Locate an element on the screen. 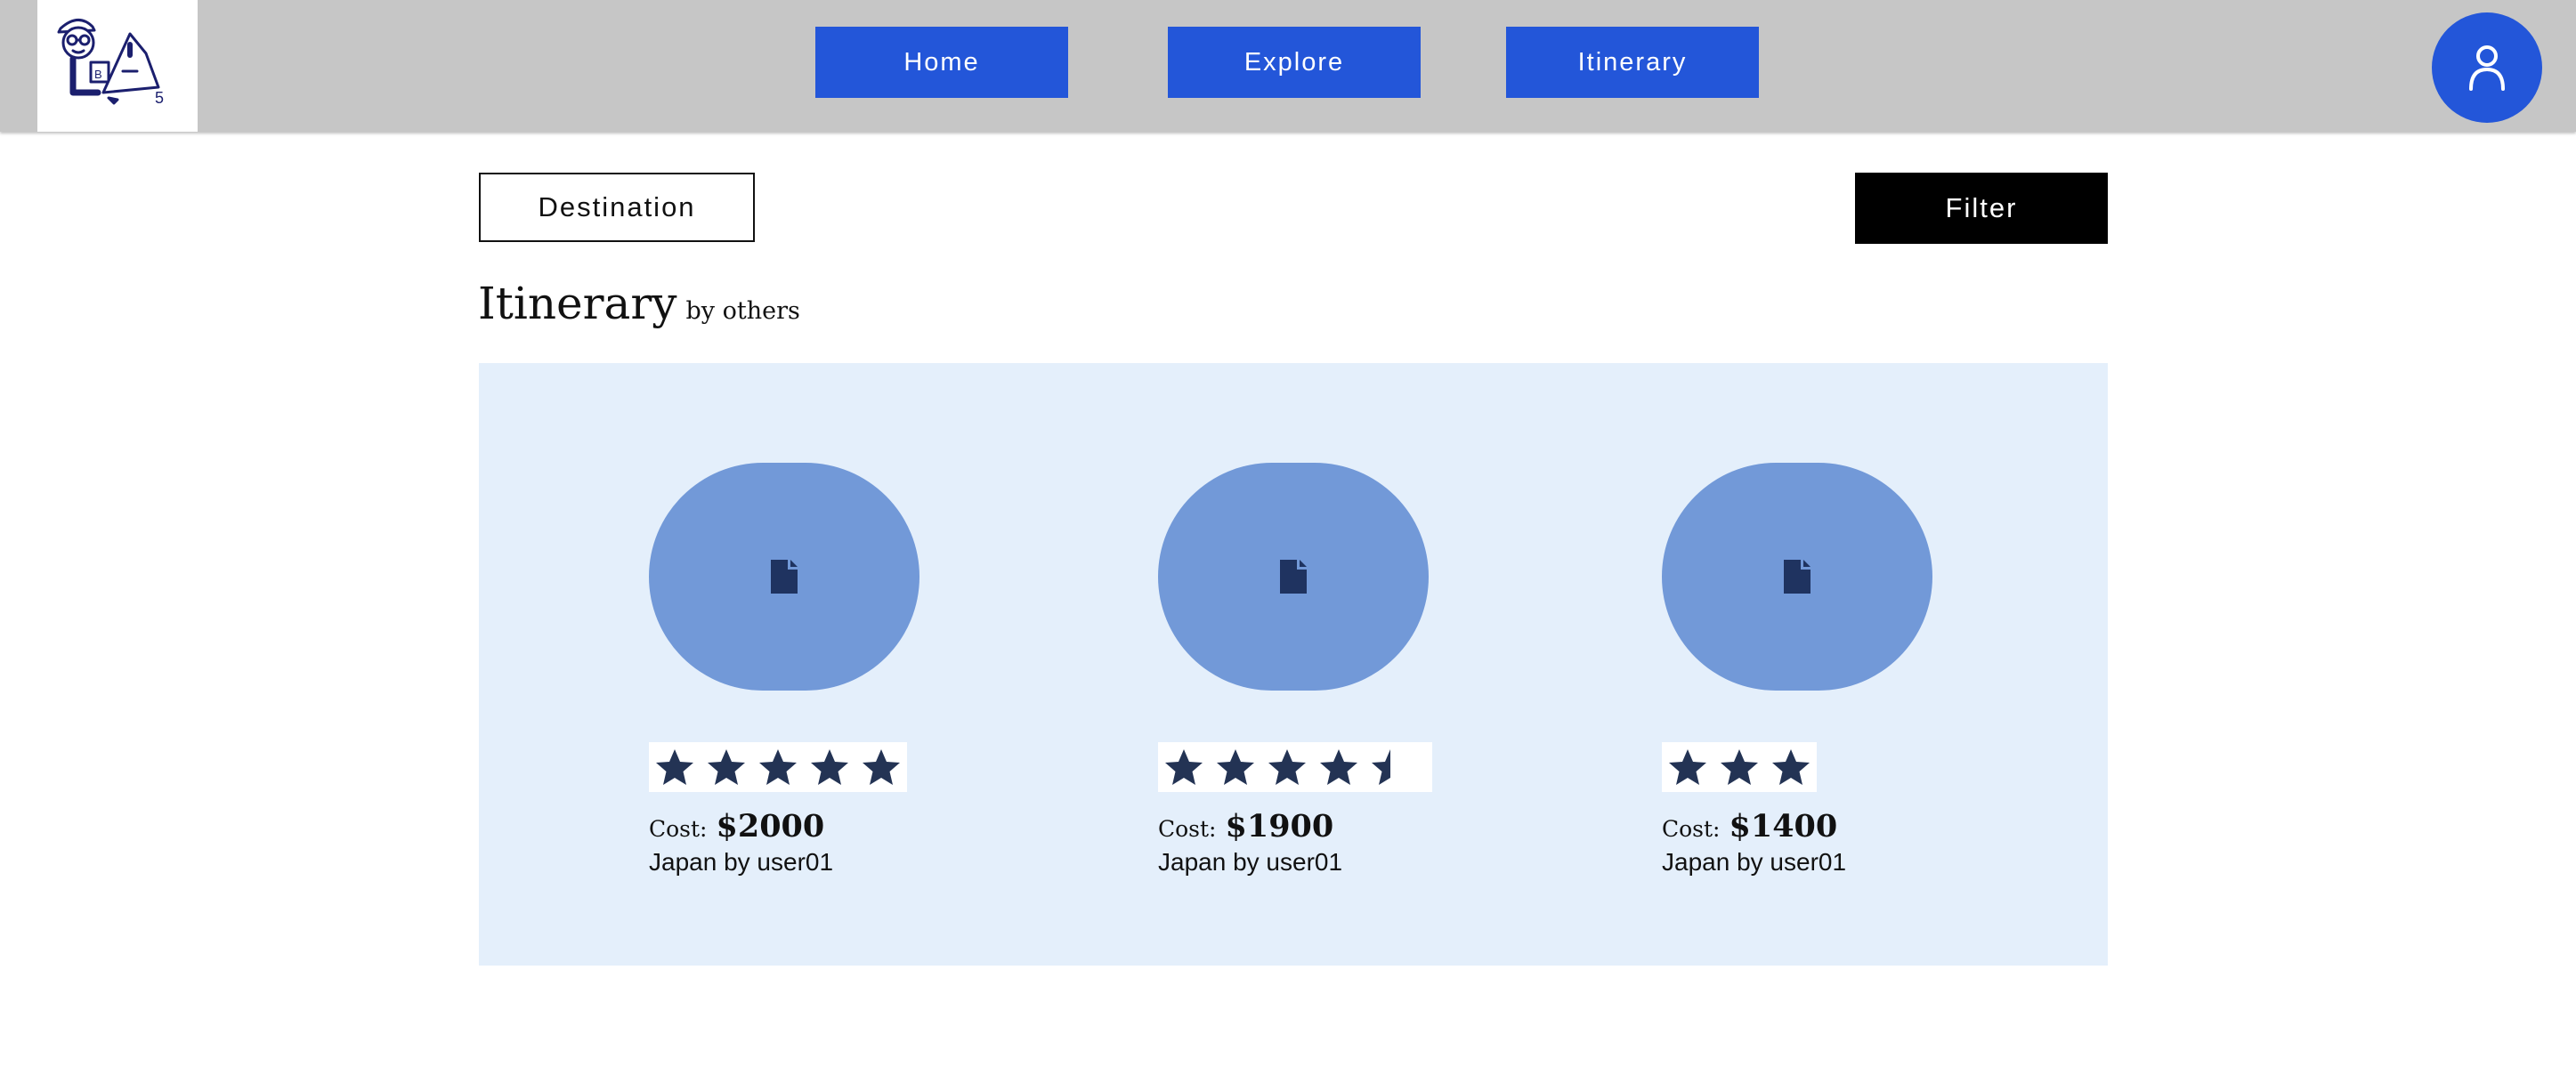 The width and height of the screenshot is (2576, 1075). star-half-icon is located at coordinates (1391, 767).